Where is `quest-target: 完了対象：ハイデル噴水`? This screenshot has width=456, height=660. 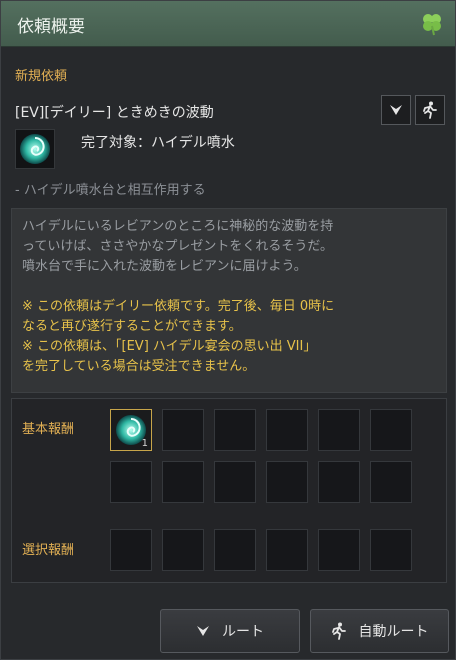 quest-target: 完了対象：ハイデル噴水 is located at coordinates (158, 143).